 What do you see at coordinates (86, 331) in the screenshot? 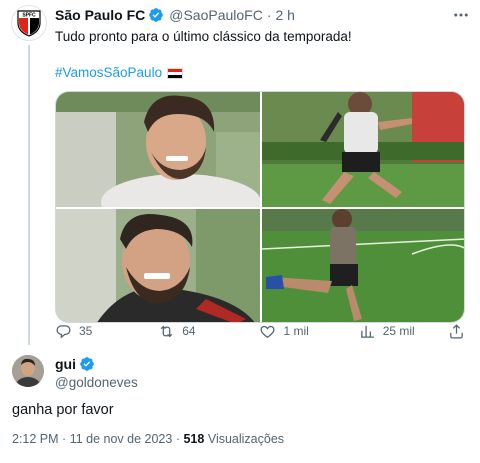
I see `reply-count: 35` at bounding box center [86, 331].